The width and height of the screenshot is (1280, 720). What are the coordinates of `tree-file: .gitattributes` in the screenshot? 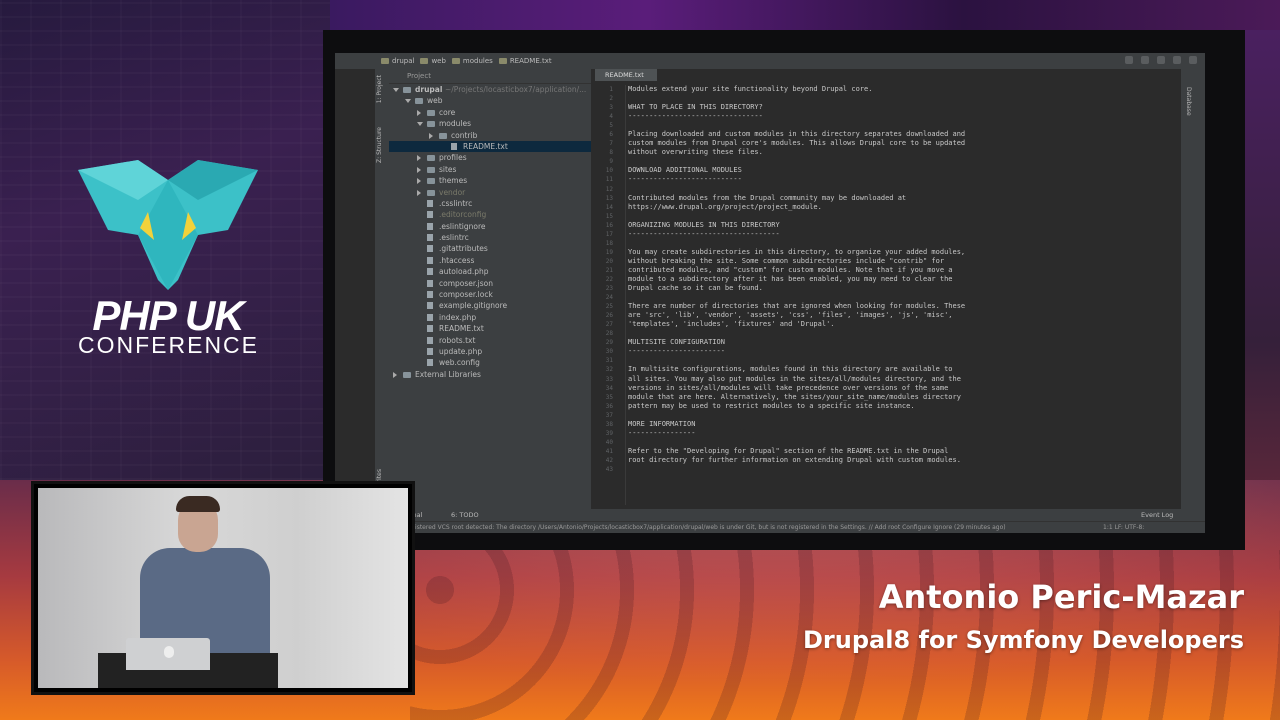 It's located at (490, 248).